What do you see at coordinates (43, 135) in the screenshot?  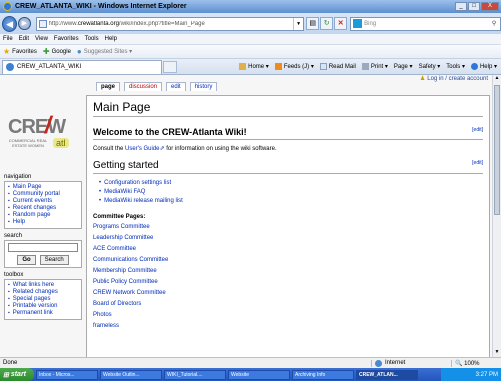 I see `crew-logo: CREW / COMMERCIAL REAL ESTATE WOMEN atl` at bounding box center [43, 135].